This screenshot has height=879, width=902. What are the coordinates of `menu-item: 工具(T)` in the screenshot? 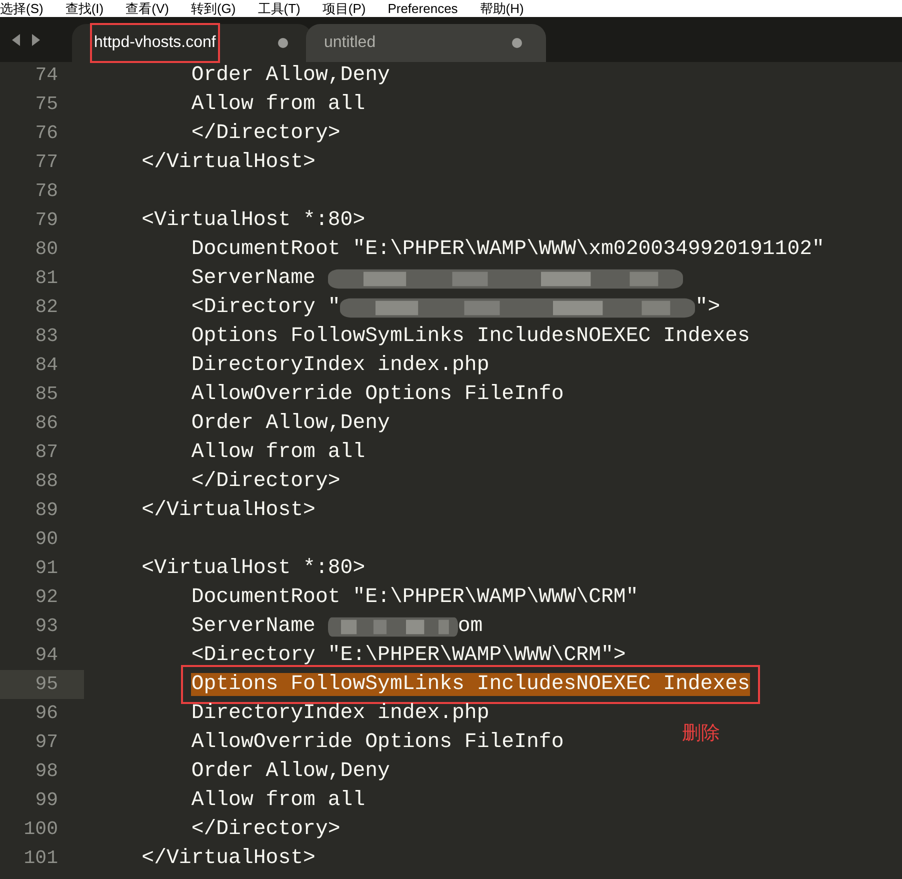 It's located at (279, 8).